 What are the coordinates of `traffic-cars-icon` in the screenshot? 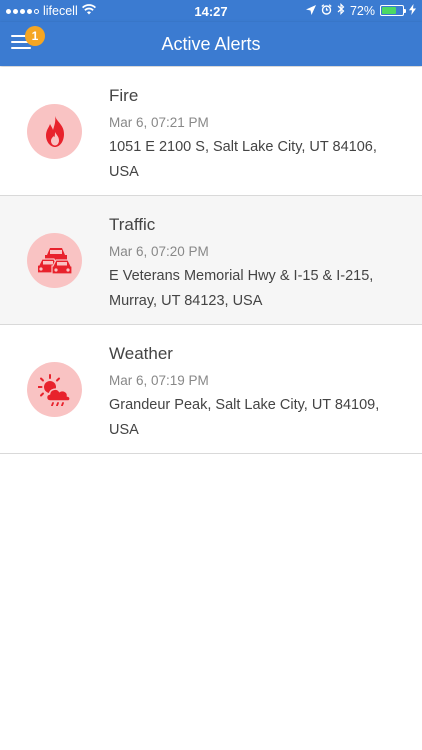 It's located at (54, 260).